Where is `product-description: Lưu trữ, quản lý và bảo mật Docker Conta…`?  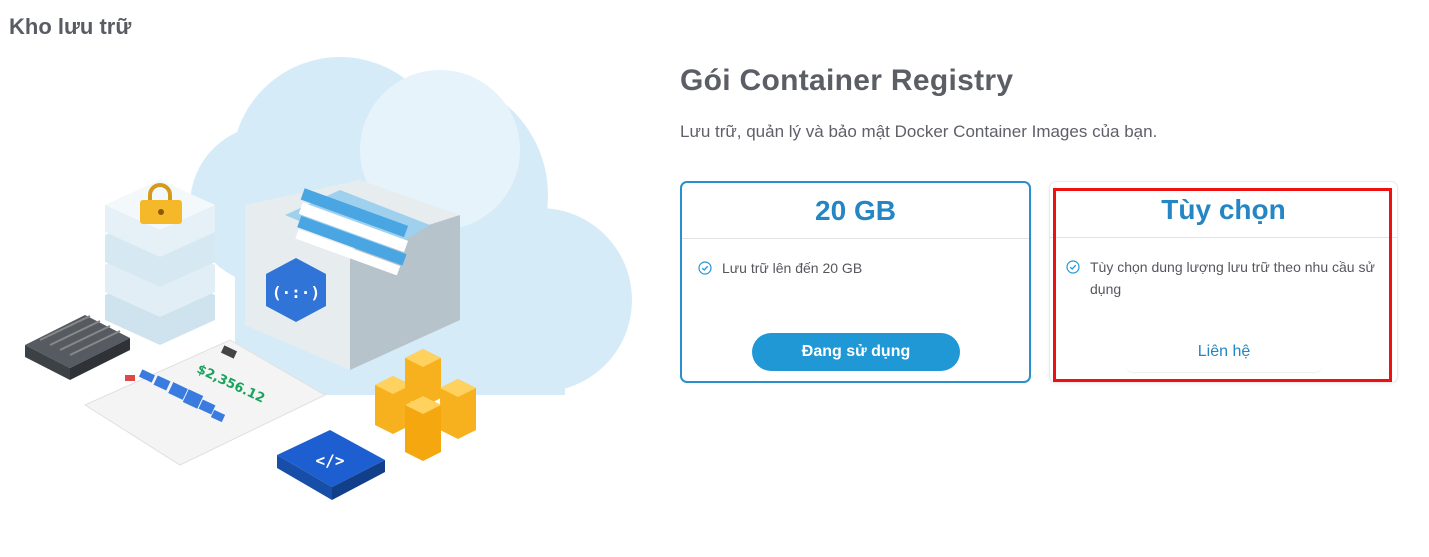
product-description: Lưu trữ, quản lý và bảo mật Docker Conta… is located at coordinates (919, 131).